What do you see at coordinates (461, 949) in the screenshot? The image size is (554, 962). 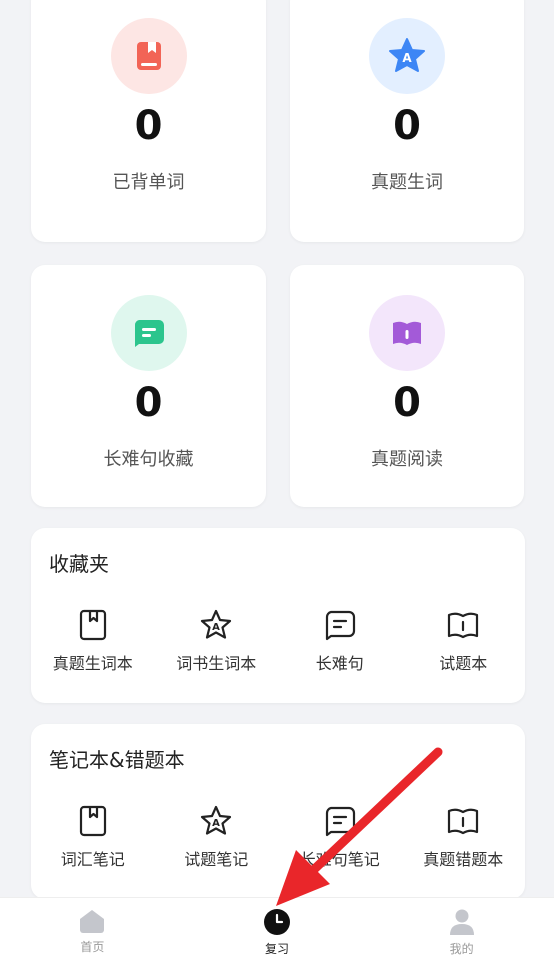 I see `tab-mine-label: 我的` at bounding box center [461, 949].